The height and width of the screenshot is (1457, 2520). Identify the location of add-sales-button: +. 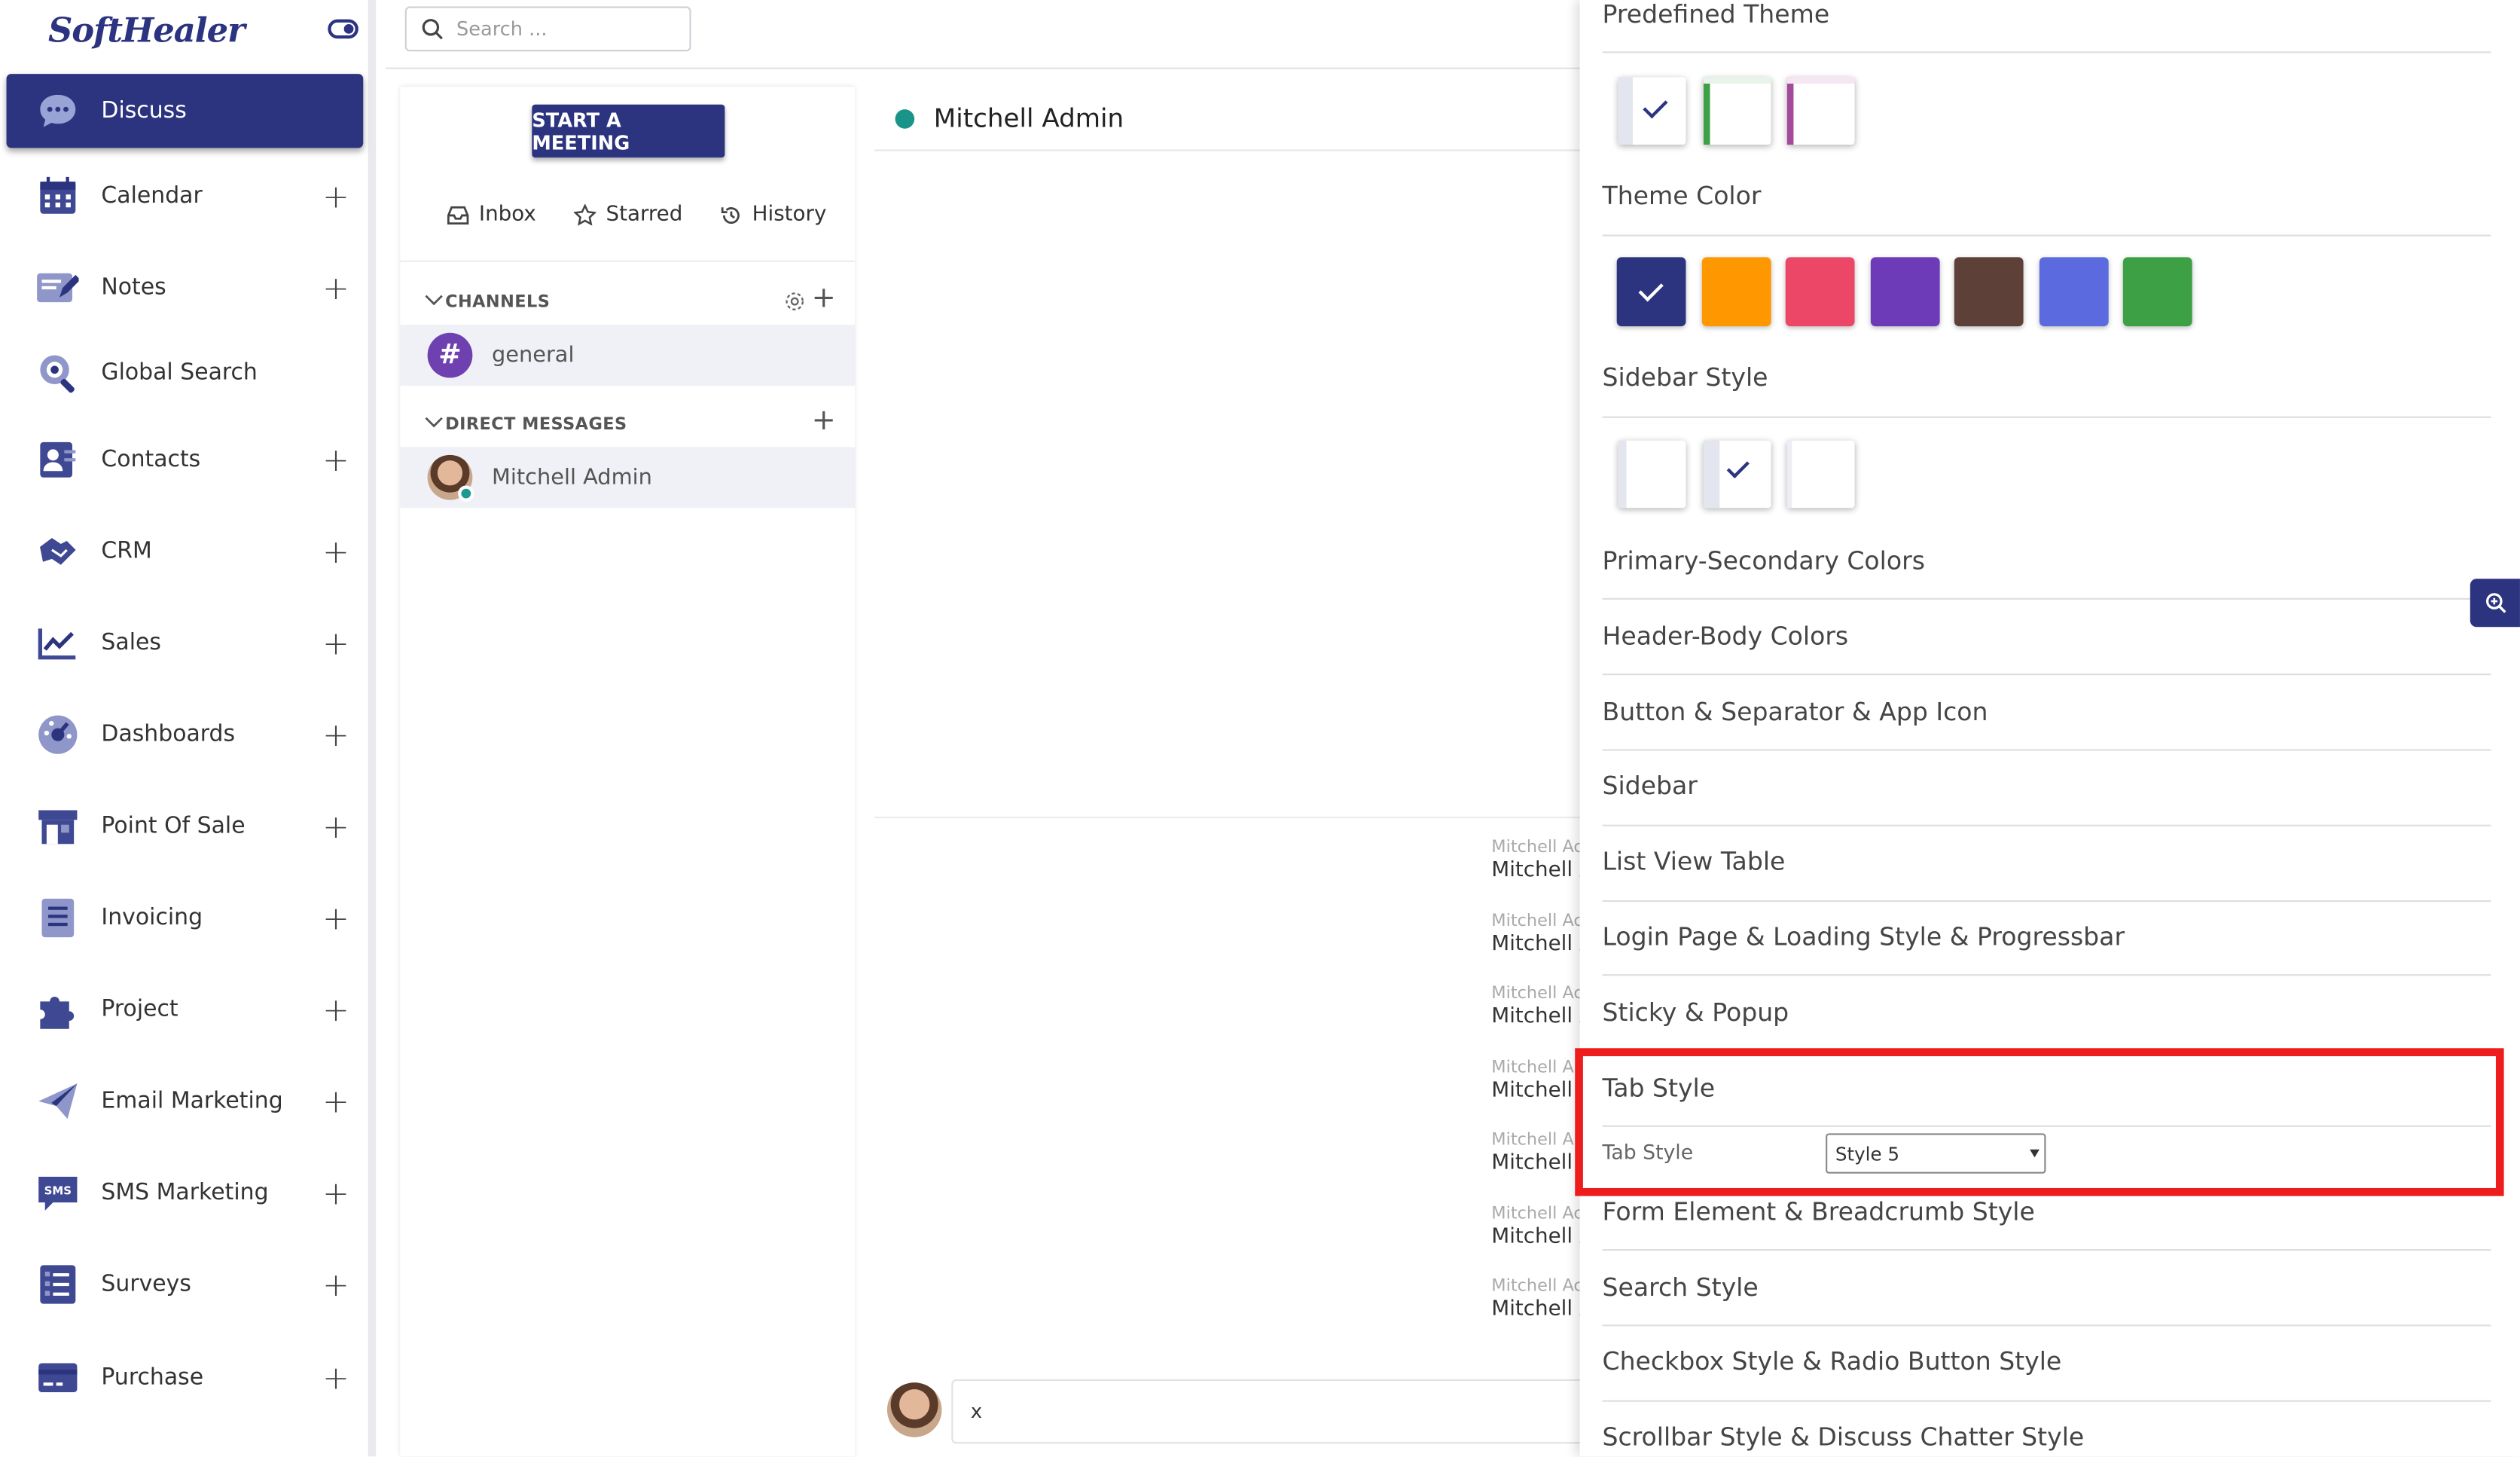
(336, 643).